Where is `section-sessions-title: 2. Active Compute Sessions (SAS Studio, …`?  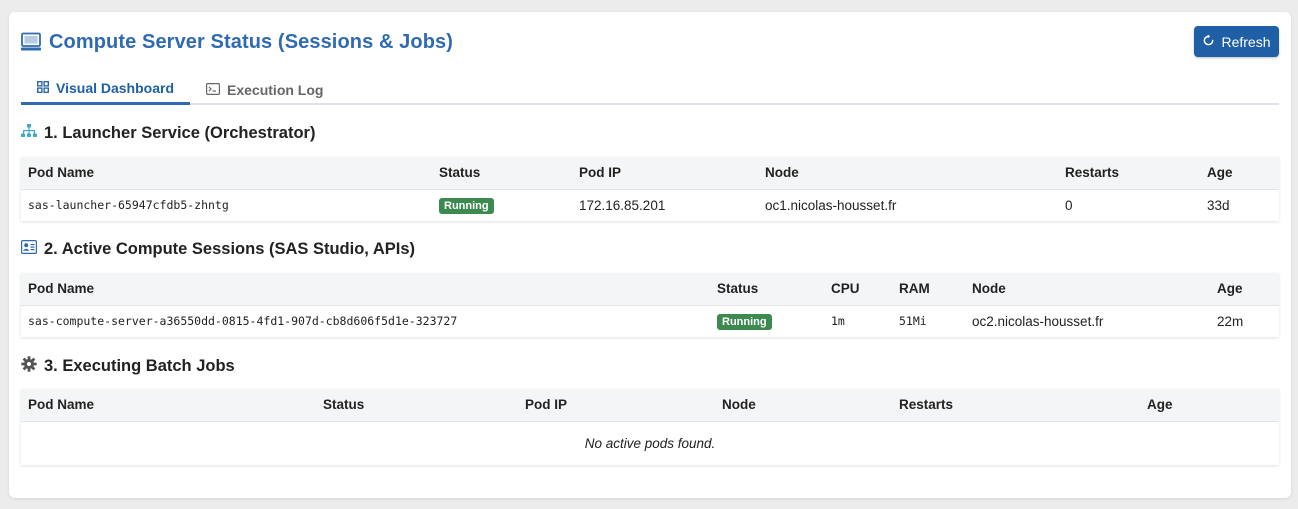 section-sessions-title: 2. Active Compute Sessions (SAS Studio, … is located at coordinates (218, 249).